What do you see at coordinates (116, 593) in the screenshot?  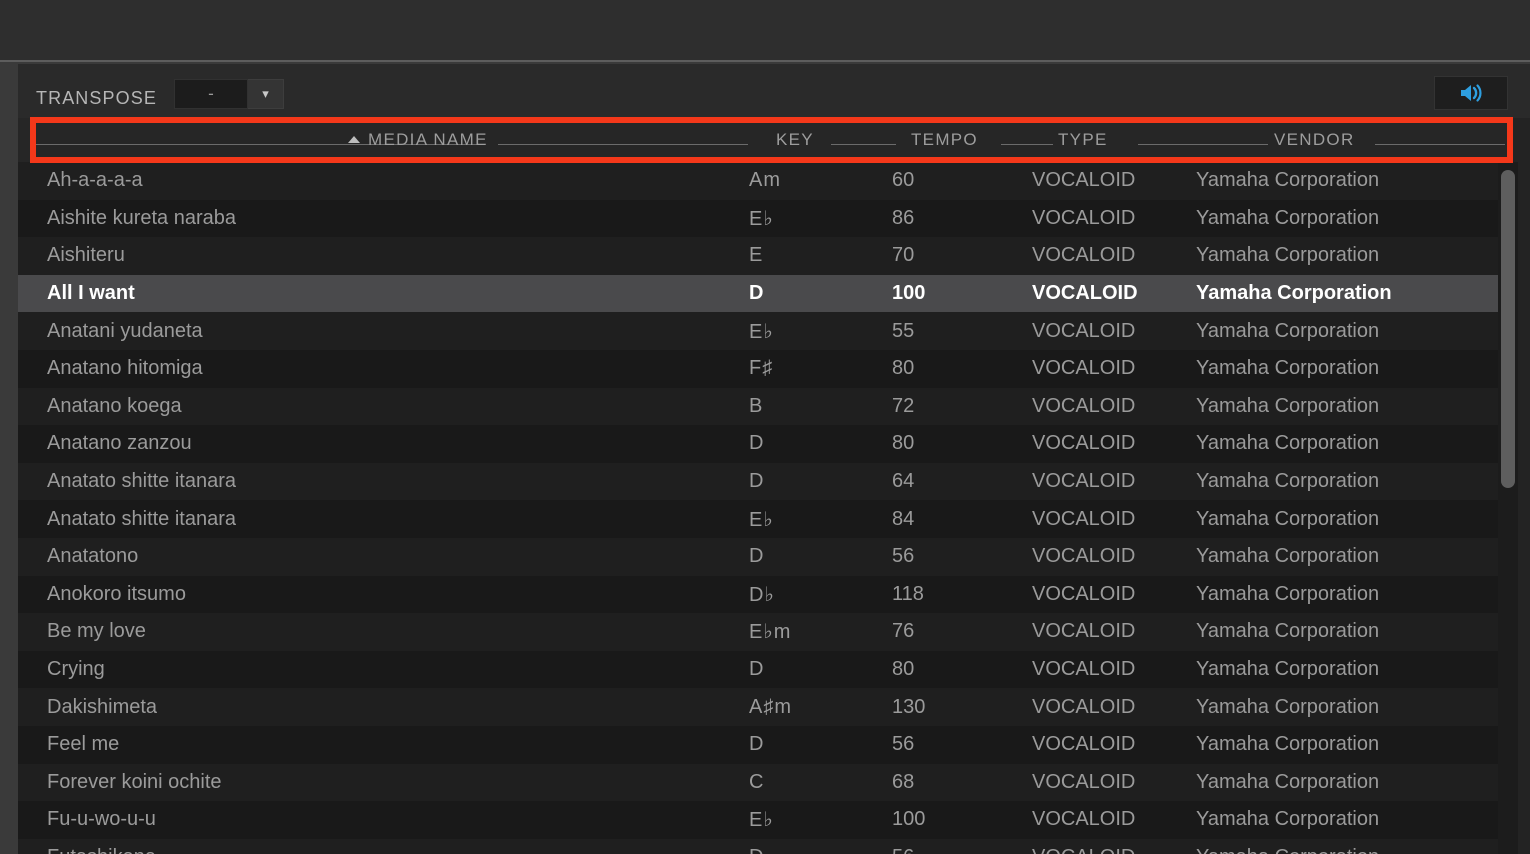 I see `cell-media-name: Anokoro itsumo` at bounding box center [116, 593].